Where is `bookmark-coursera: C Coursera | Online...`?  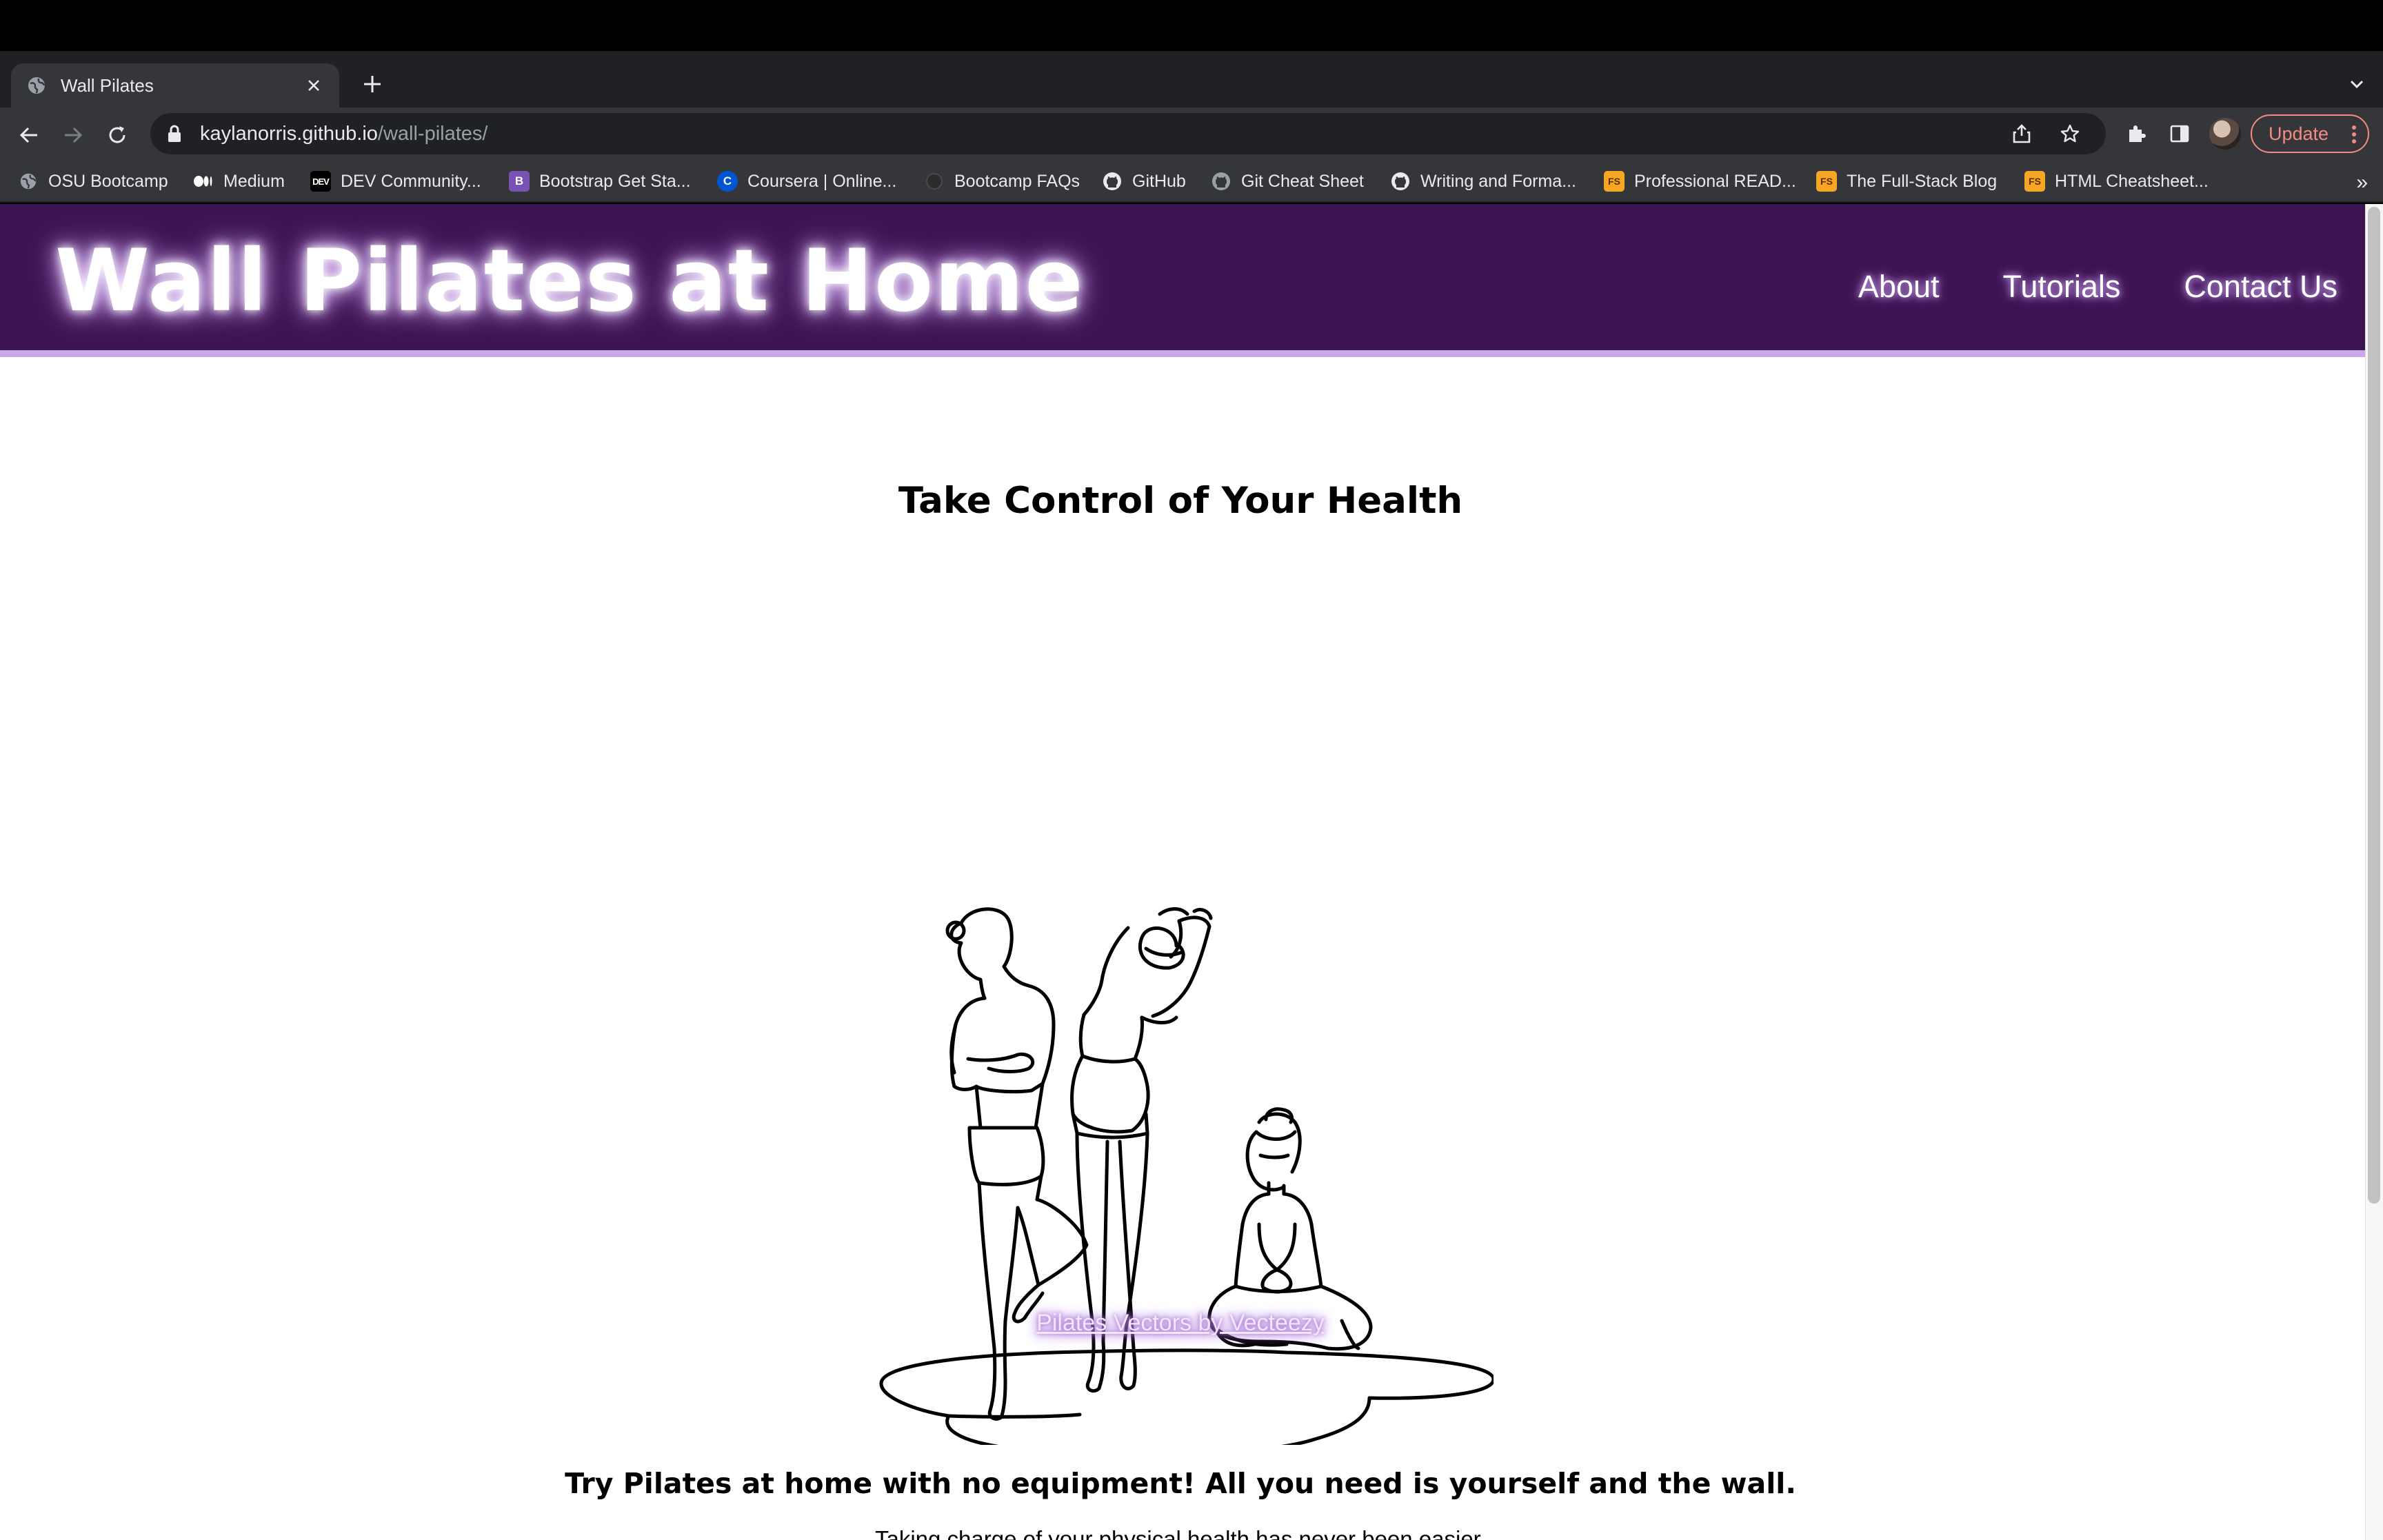
bookmark-coursera: C Coursera | Online... is located at coordinates (806, 182).